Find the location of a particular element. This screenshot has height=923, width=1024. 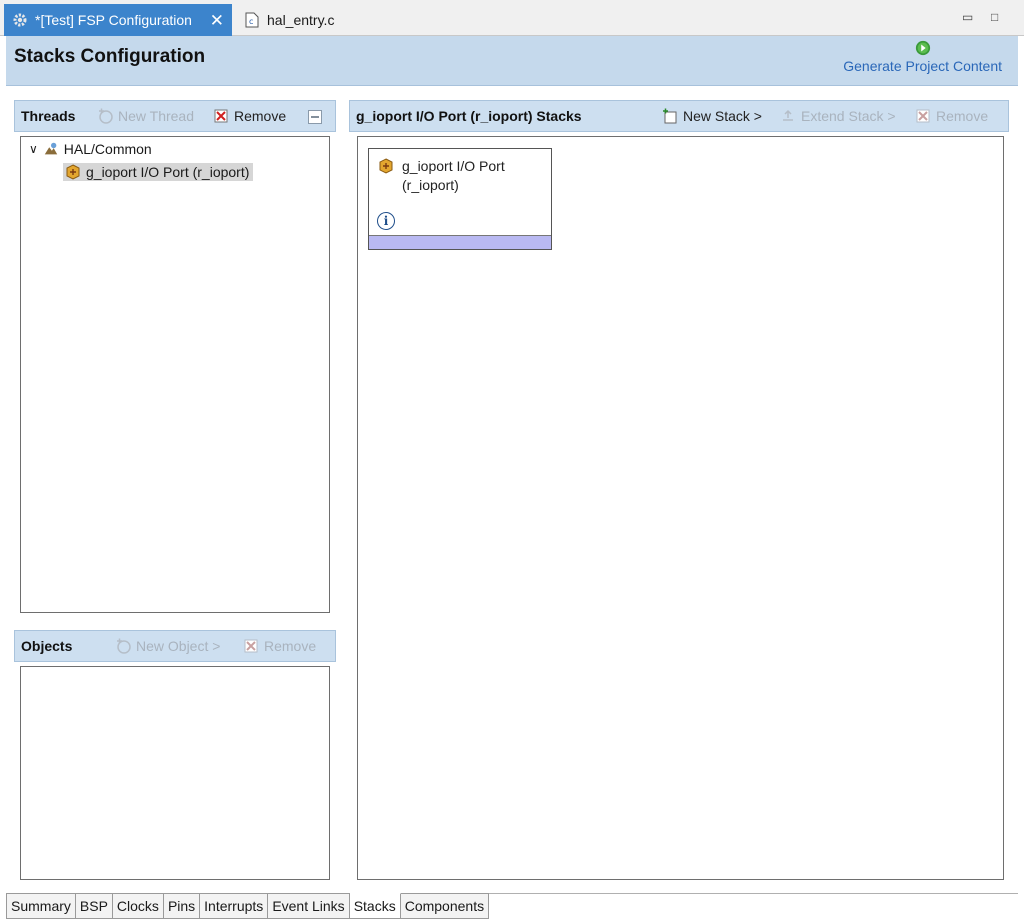

stack-card-bar is located at coordinates (460, 242).